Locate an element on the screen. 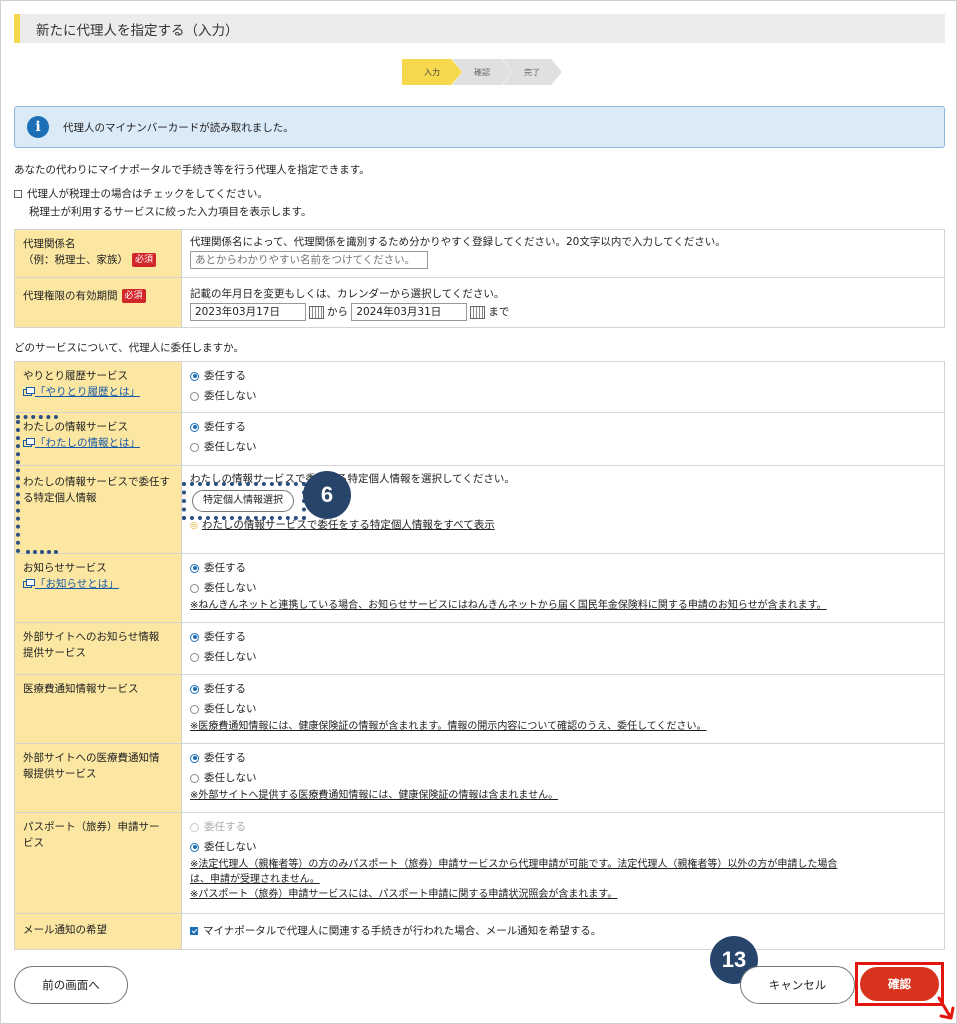 The image size is (957, 1024). notice-no-delegate-option: 委任しない is located at coordinates (563, 588).